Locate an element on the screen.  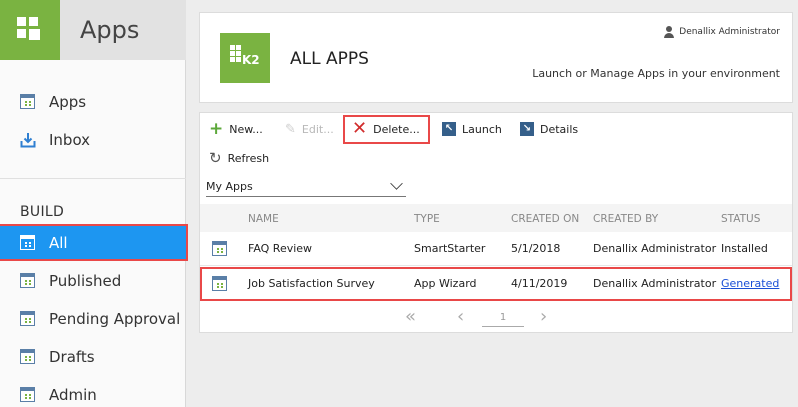
user-icon is located at coordinates (669, 32).